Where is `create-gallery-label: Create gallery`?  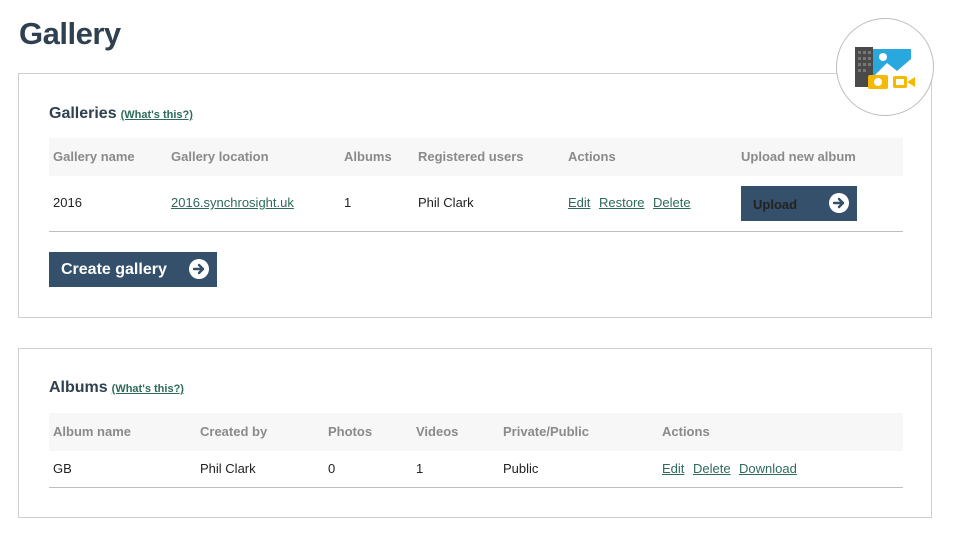
create-gallery-label: Create gallery is located at coordinates (114, 269).